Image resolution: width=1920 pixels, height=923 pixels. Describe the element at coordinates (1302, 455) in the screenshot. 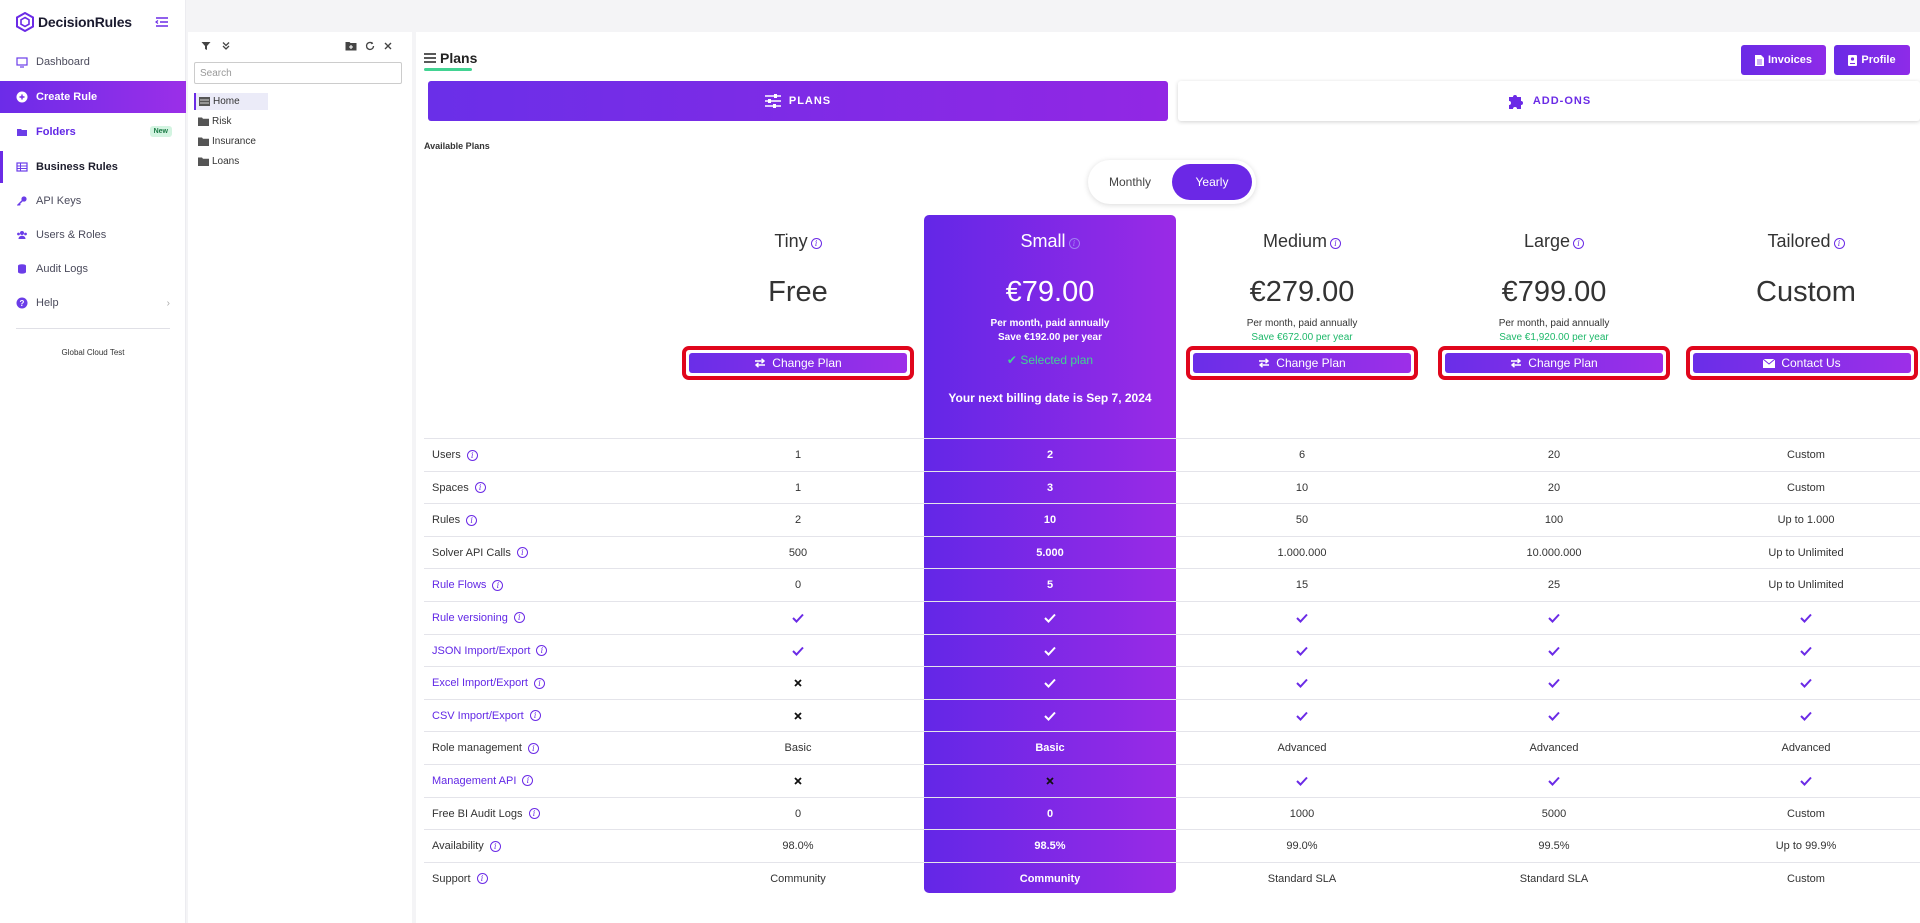

I see `feature-value: 6` at that location.